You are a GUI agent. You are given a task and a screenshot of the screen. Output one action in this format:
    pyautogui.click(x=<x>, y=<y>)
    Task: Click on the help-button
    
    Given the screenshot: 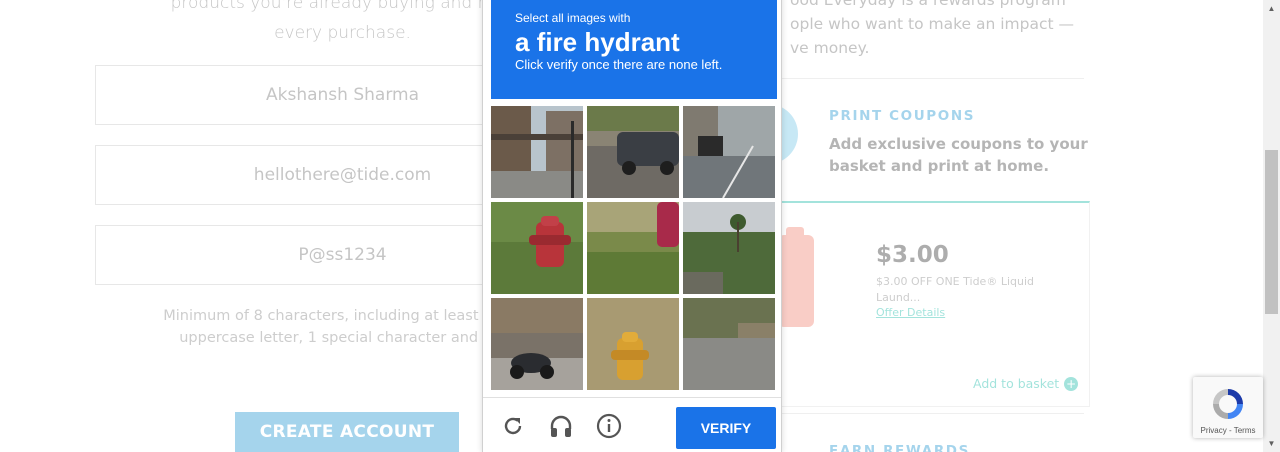 What is the action you would take?
    pyautogui.click(x=609, y=426)
    